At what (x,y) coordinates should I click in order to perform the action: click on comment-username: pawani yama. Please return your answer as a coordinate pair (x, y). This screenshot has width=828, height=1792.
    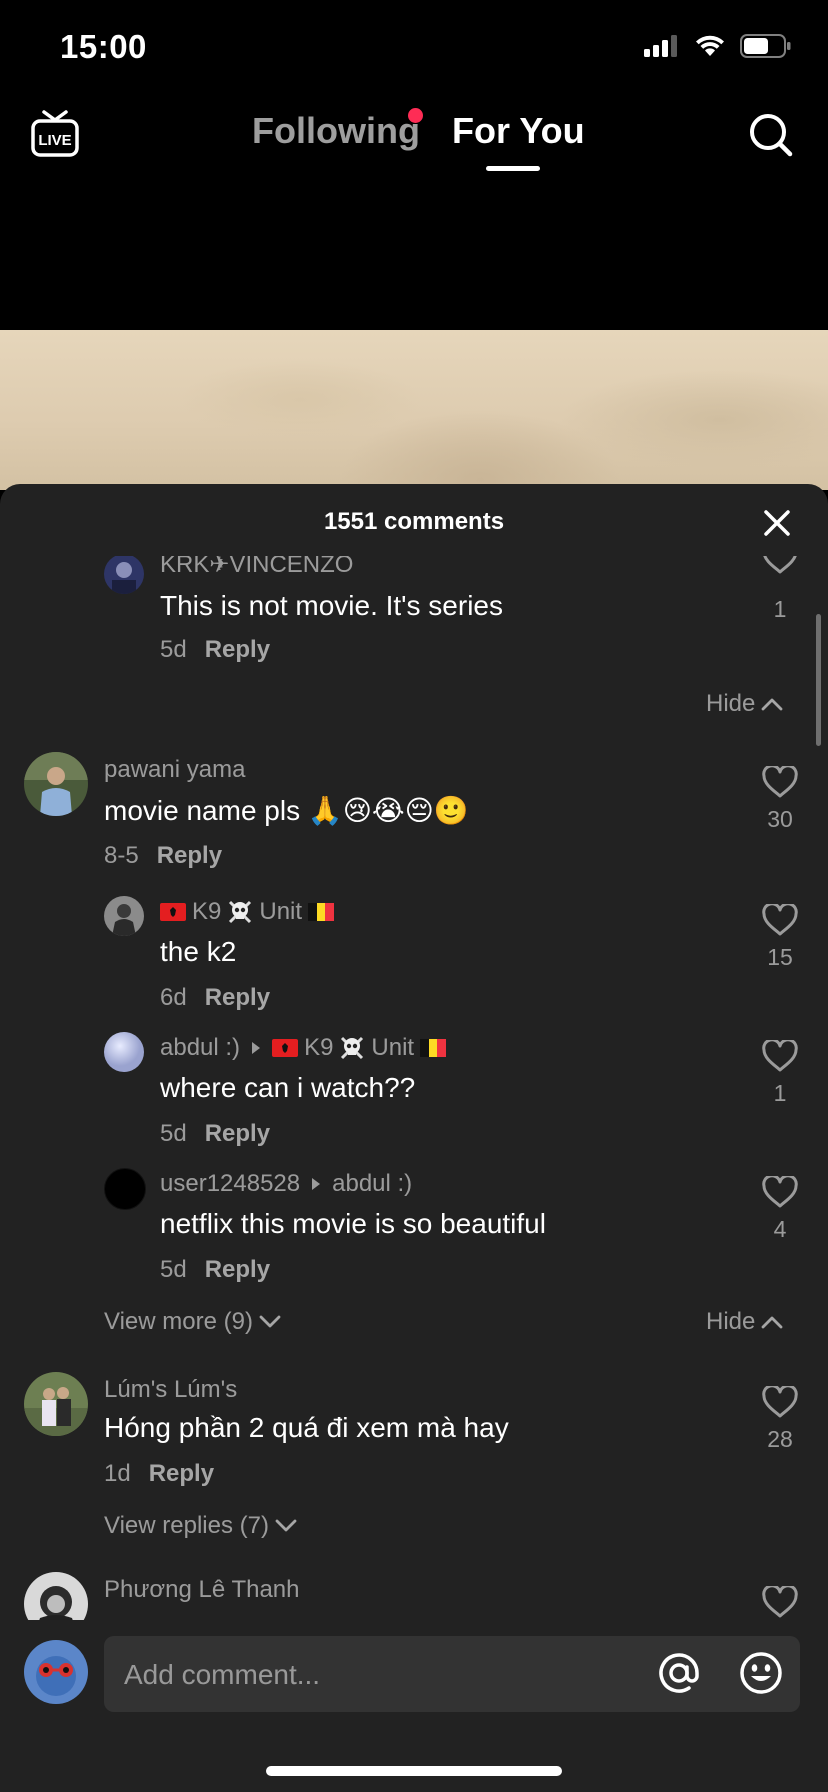
    Looking at the image, I should click on (174, 770).